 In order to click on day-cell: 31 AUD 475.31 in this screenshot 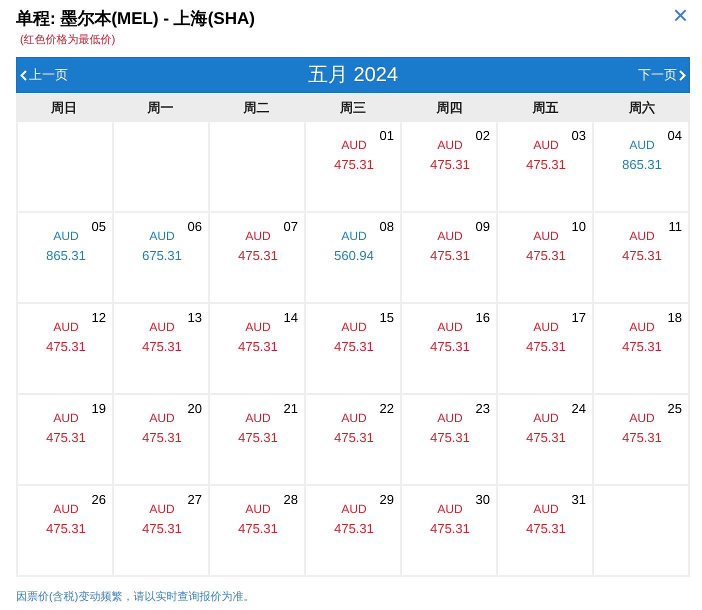, I will do `click(545, 530)`.